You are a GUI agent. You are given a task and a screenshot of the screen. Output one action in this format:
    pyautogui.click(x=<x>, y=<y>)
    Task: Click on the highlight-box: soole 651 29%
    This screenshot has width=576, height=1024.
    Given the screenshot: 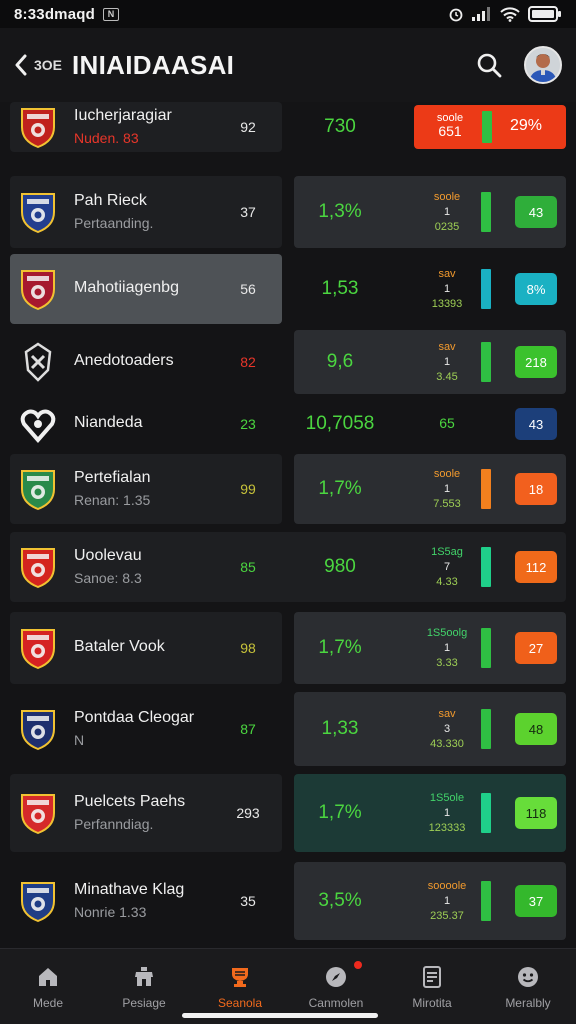 What is the action you would take?
    pyautogui.click(x=490, y=127)
    